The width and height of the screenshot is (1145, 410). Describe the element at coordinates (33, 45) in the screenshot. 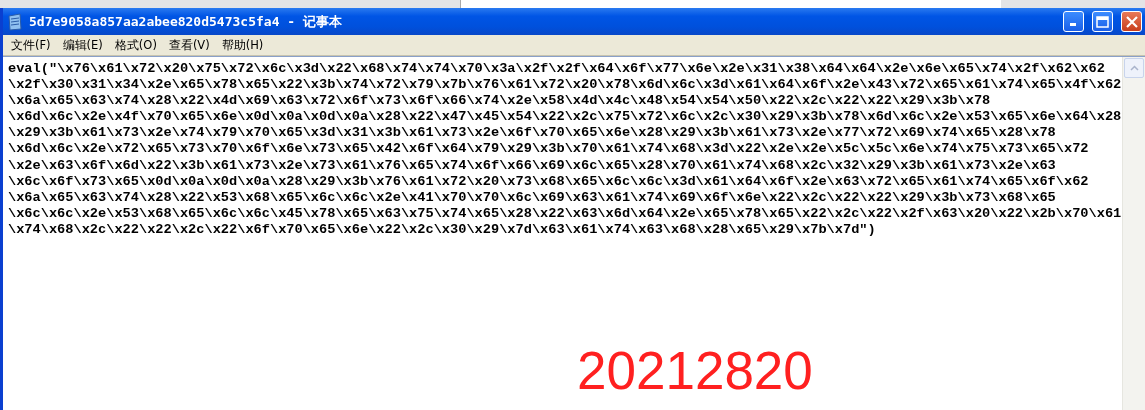

I see `menu-item: 文件(F)` at that location.